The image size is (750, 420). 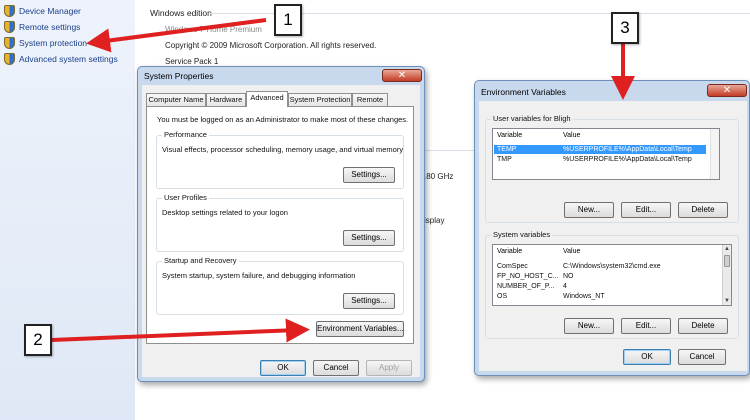 I want to click on callout-1: 1, so click(x=288, y=20).